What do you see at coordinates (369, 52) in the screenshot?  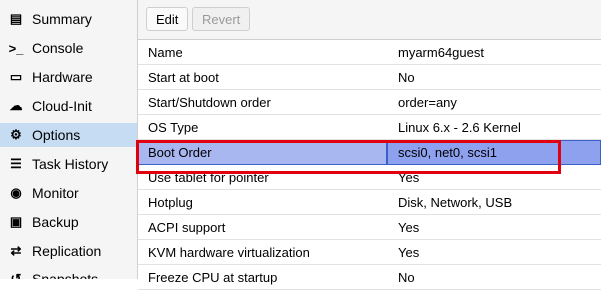 I see `options-row-name: Name myarm64guest` at bounding box center [369, 52].